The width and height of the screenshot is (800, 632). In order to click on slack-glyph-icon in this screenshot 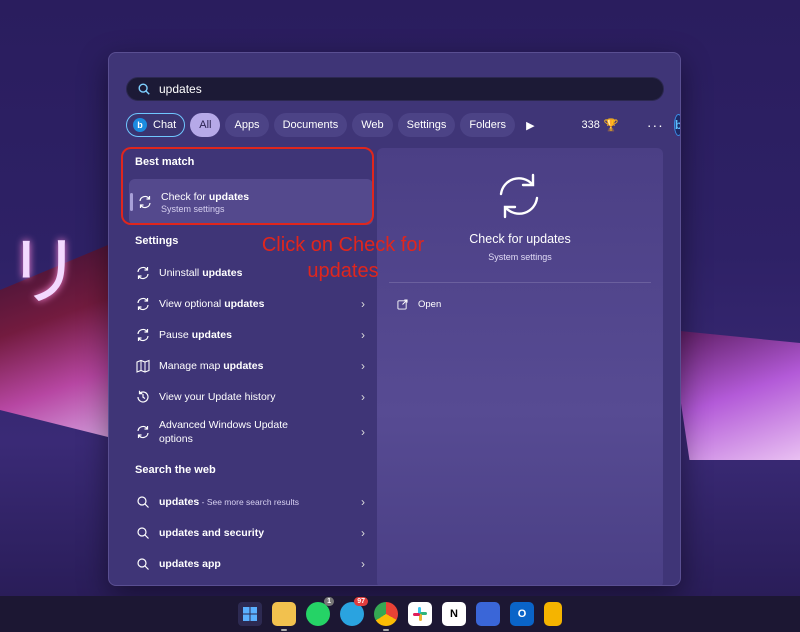, I will do `click(420, 614)`.